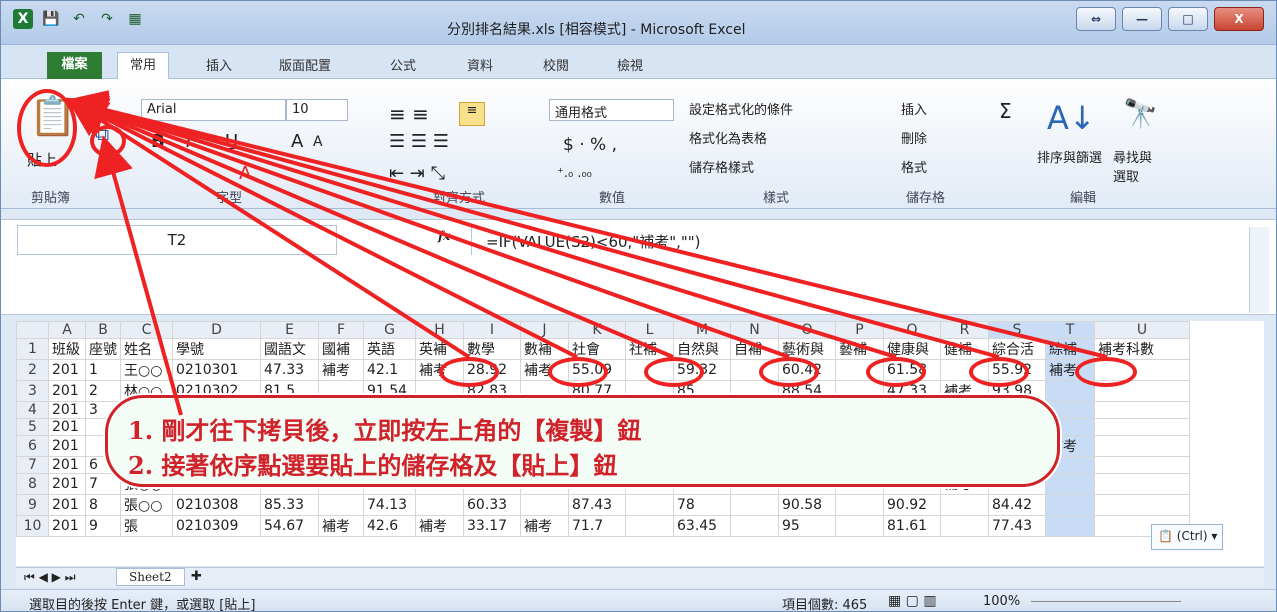  What do you see at coordinates (964, 330) in the screenshot?
I see `column-header: R` at bounding box center [964, 330].